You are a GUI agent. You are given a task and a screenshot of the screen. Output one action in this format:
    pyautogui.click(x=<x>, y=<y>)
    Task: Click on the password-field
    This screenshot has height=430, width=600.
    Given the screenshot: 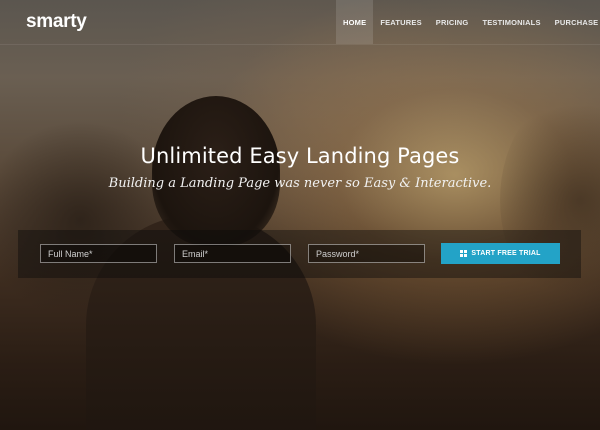 What is the action you would take?
    pyautogui.click(x=366, y=253)
    